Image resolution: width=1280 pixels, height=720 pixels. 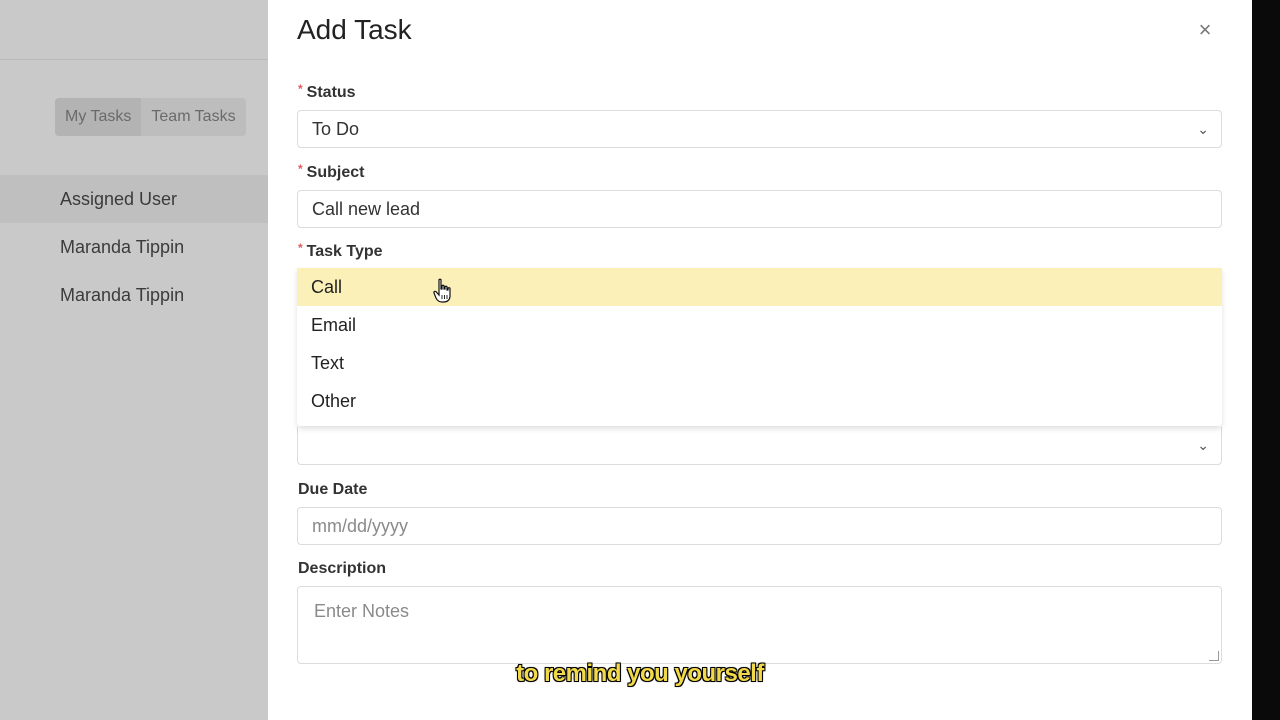 I want to click on video-caption: to remind you yourself, so click(x=640, y=673).